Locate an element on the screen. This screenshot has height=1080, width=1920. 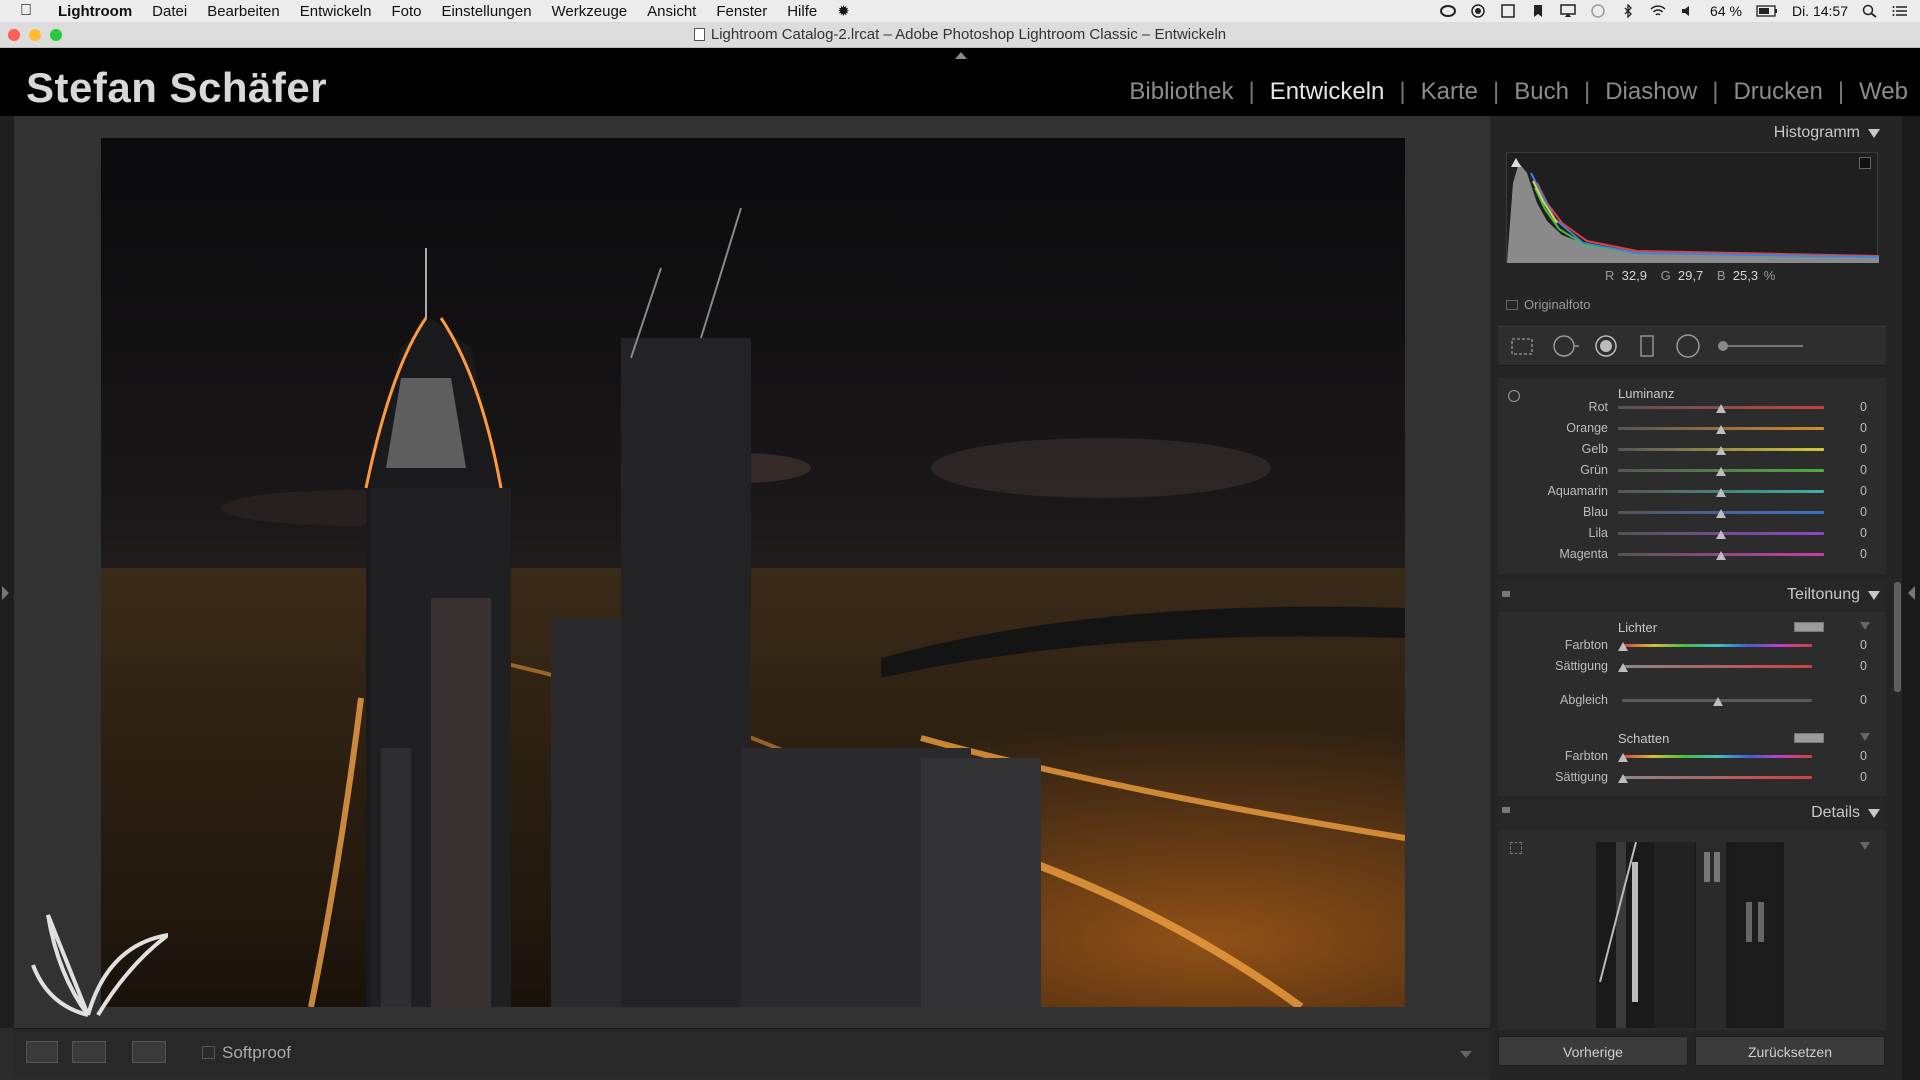
spot-removal-icon is located at coordinates (1566, 346).